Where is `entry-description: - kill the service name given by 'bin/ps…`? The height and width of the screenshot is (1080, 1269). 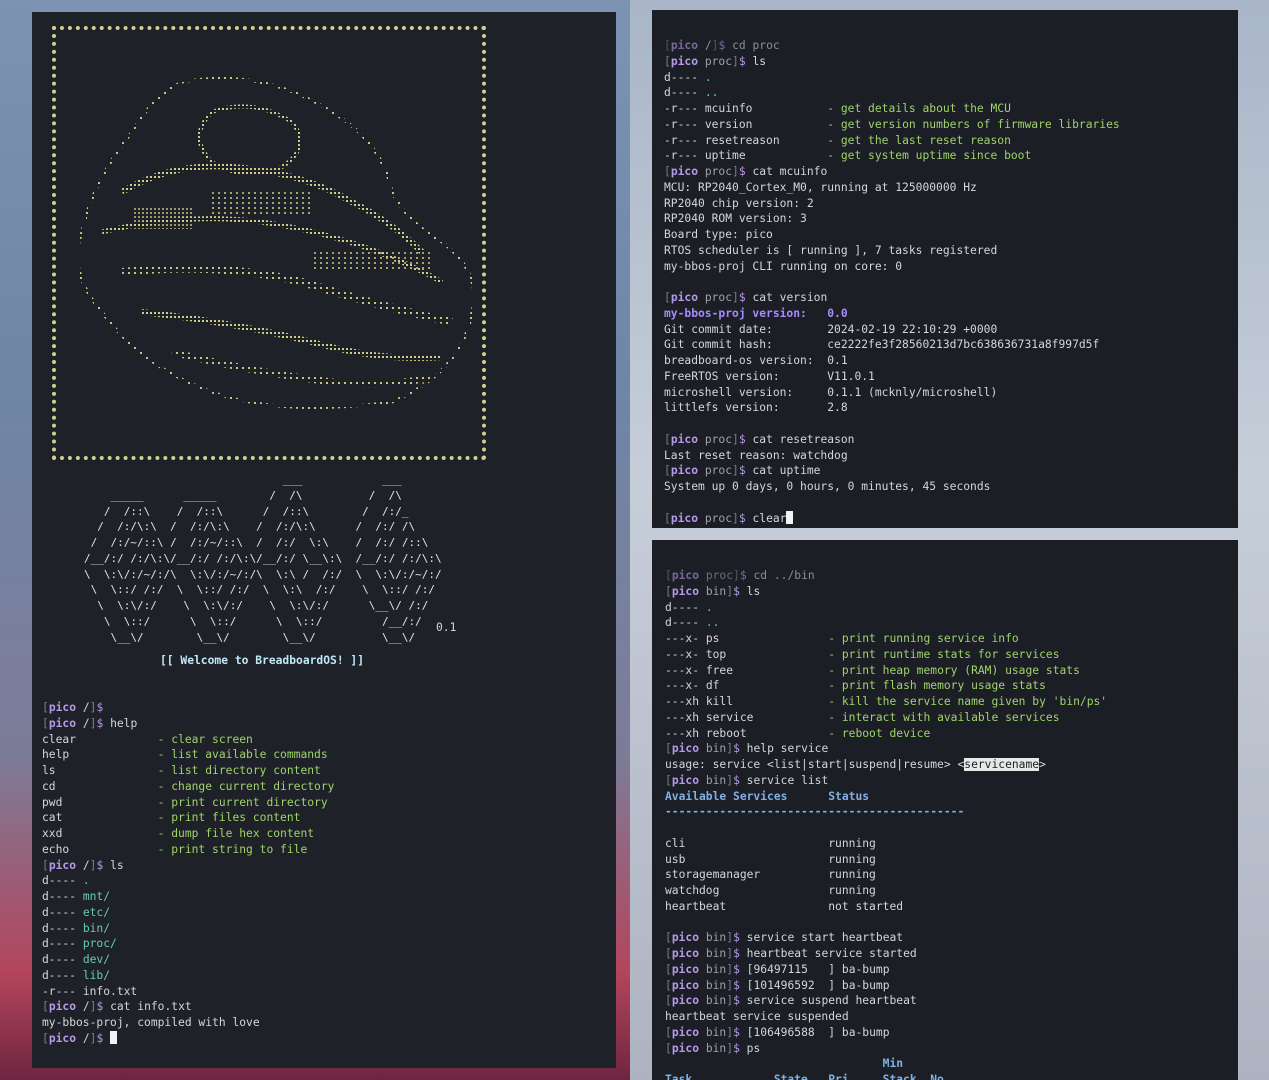
entry-description: - kill the service name given by 'bin/ps… is located at coordinates (968, 701).